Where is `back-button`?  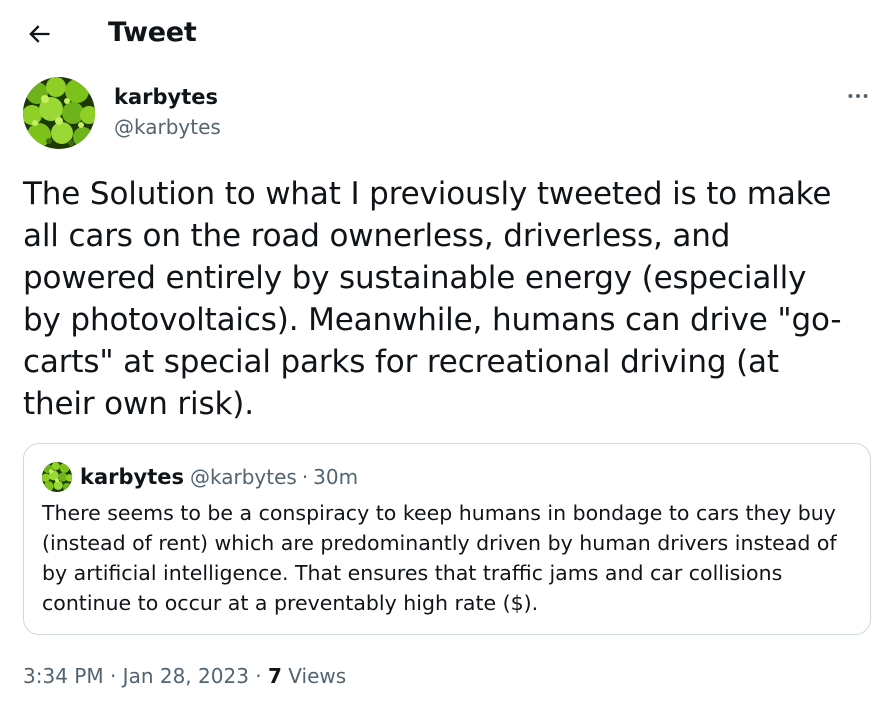
back-button is located at coordinates (39, 34).